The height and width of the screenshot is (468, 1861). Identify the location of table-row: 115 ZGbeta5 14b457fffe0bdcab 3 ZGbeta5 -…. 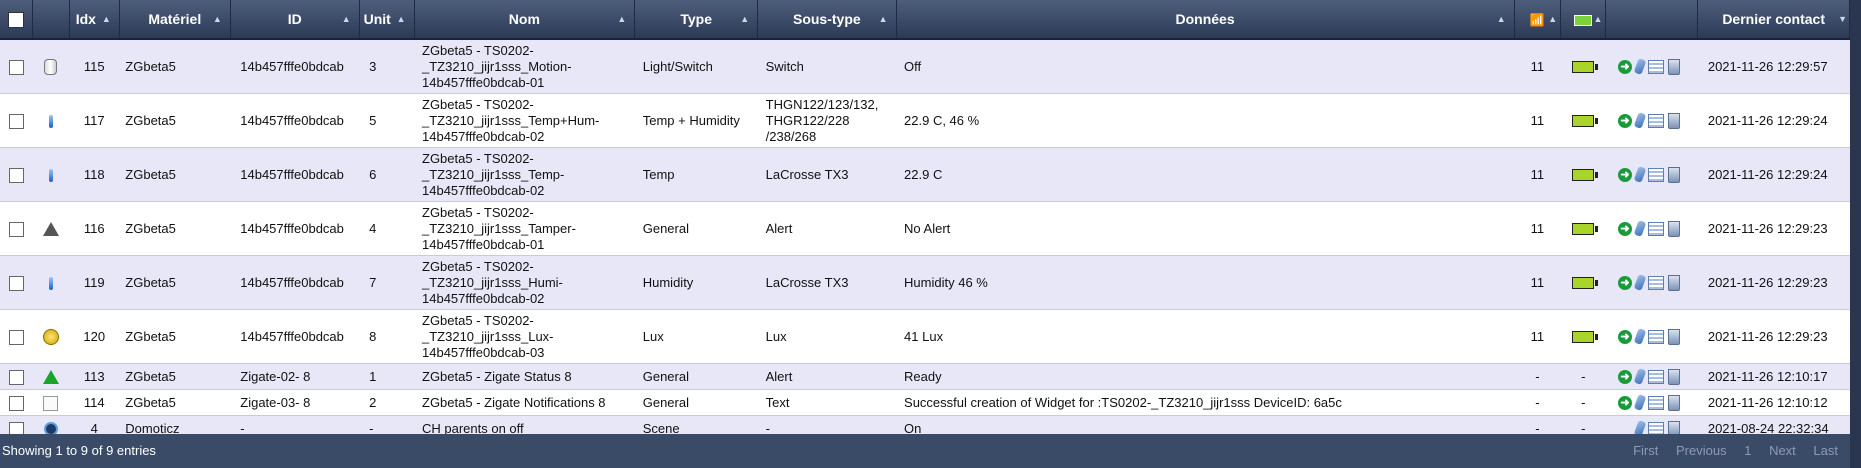
(925, 66).